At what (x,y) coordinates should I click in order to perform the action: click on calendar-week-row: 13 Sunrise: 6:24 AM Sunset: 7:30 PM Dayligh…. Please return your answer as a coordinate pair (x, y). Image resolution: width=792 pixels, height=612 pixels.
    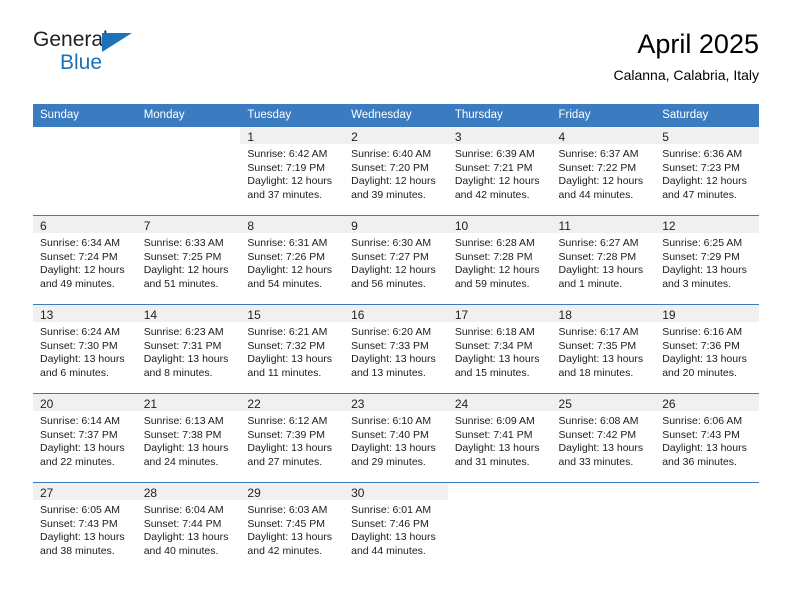
    Looking at the image, I should click on (396, 349).